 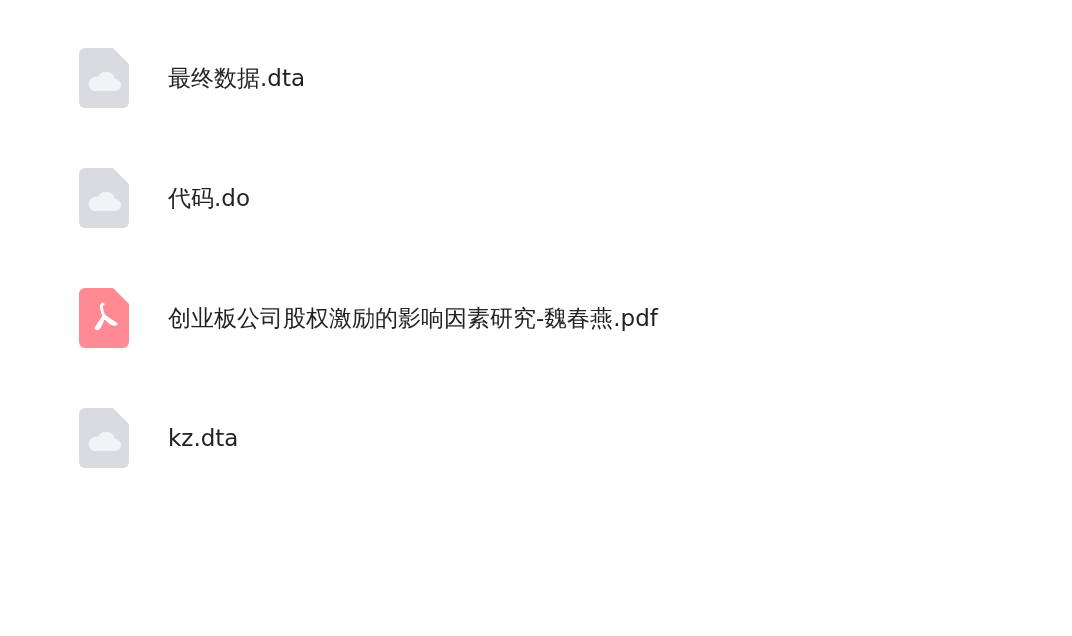 What do you see at coordinates (237, 78) in the screenshot?
I see `file-name: 最终数据.dta` at bounding box center [237, 78].